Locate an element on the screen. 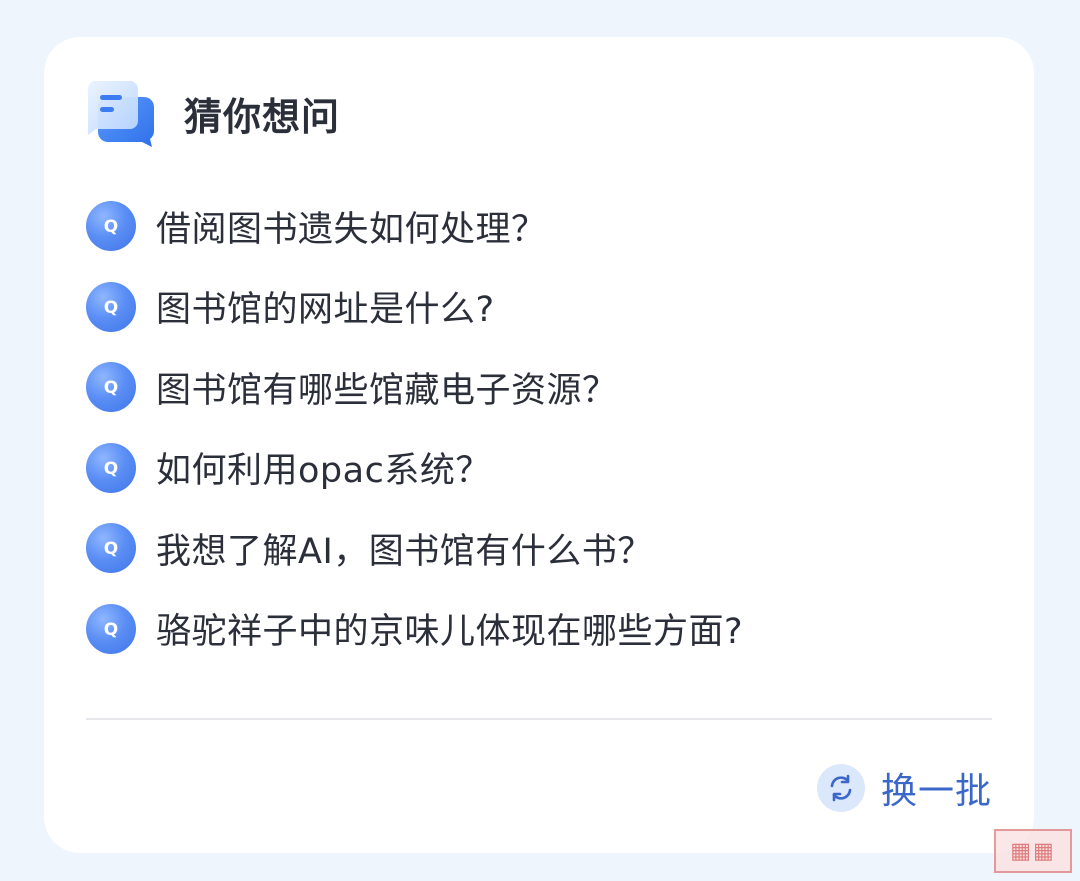 Image resolution: width=1080 pixels, height=881 pixels. question-text: 骆驼祥子中的京味儿体现在哪些方面? is located at coordinates (449, 628).